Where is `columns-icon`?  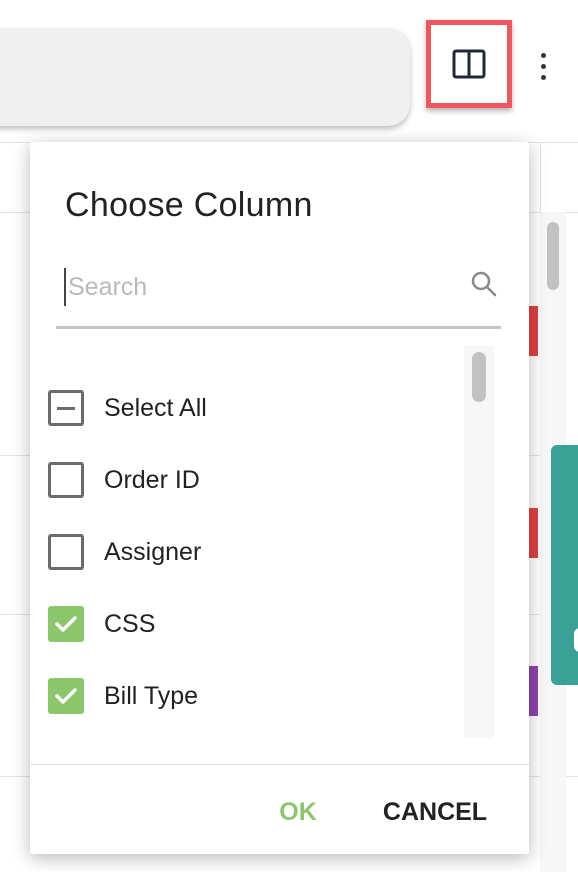 columns-icon is located at coordinates (469, 64).